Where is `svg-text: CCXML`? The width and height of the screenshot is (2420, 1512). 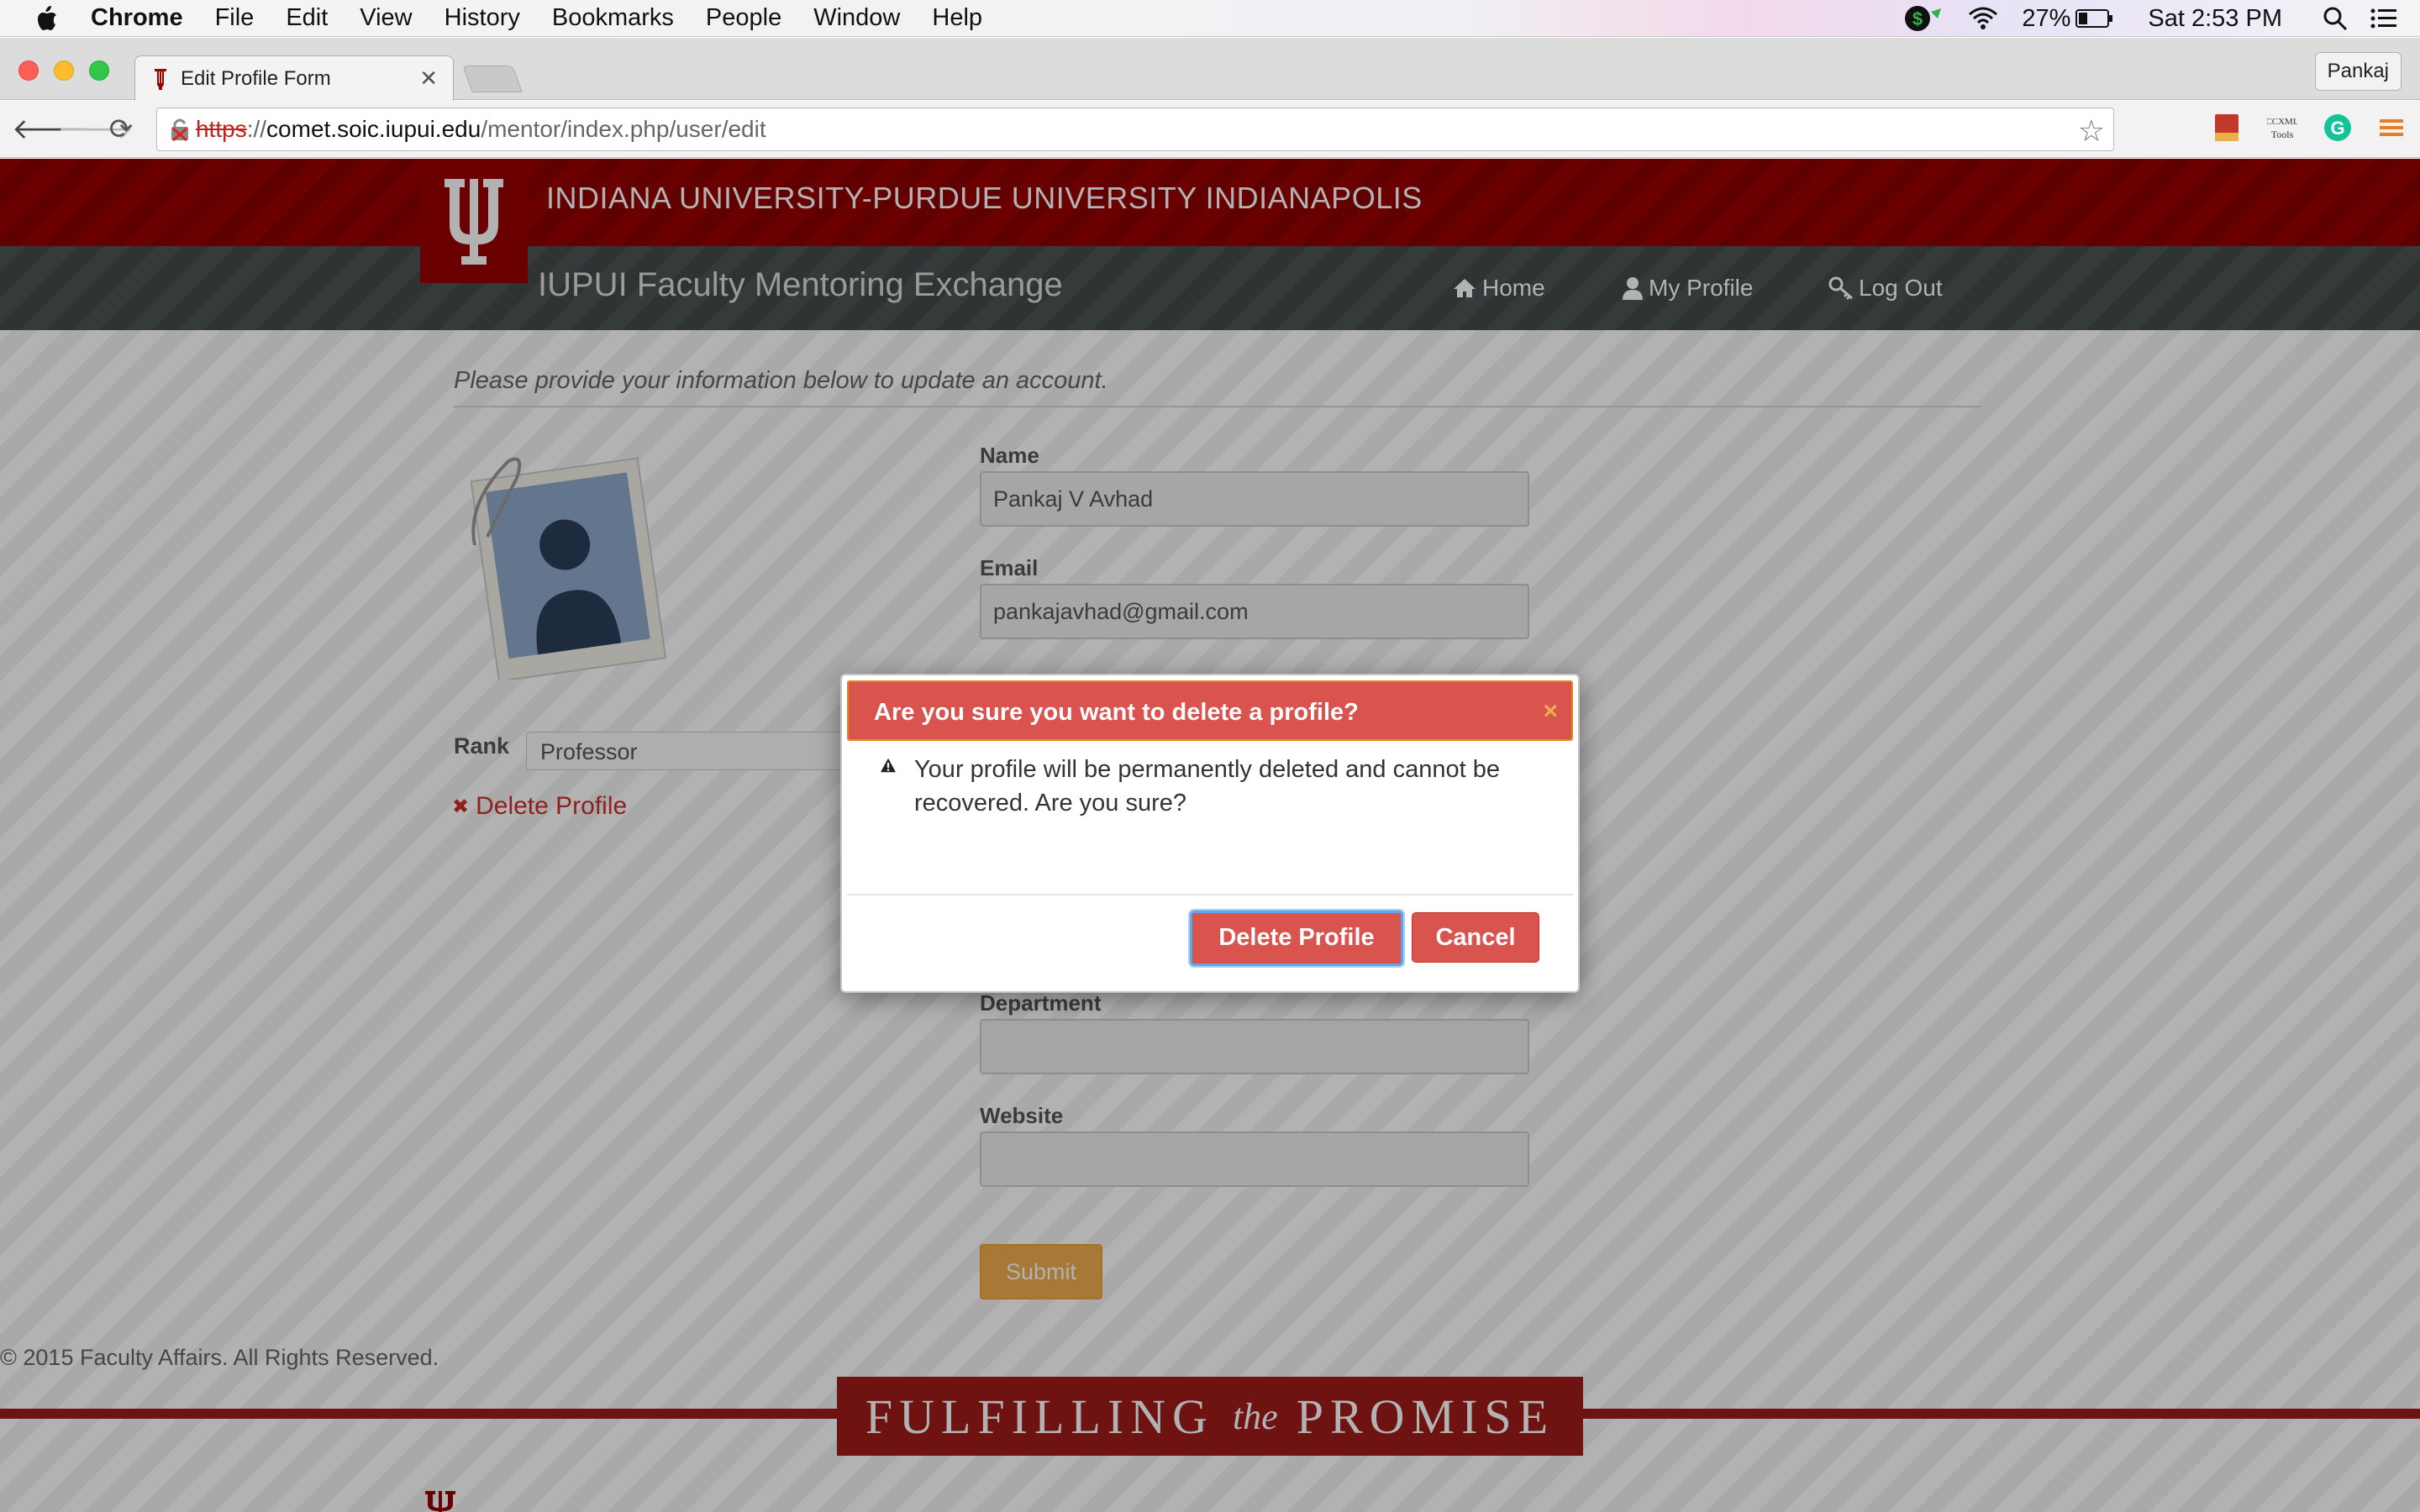
svg-text: CCXML is located at coordinates (2282, 122).